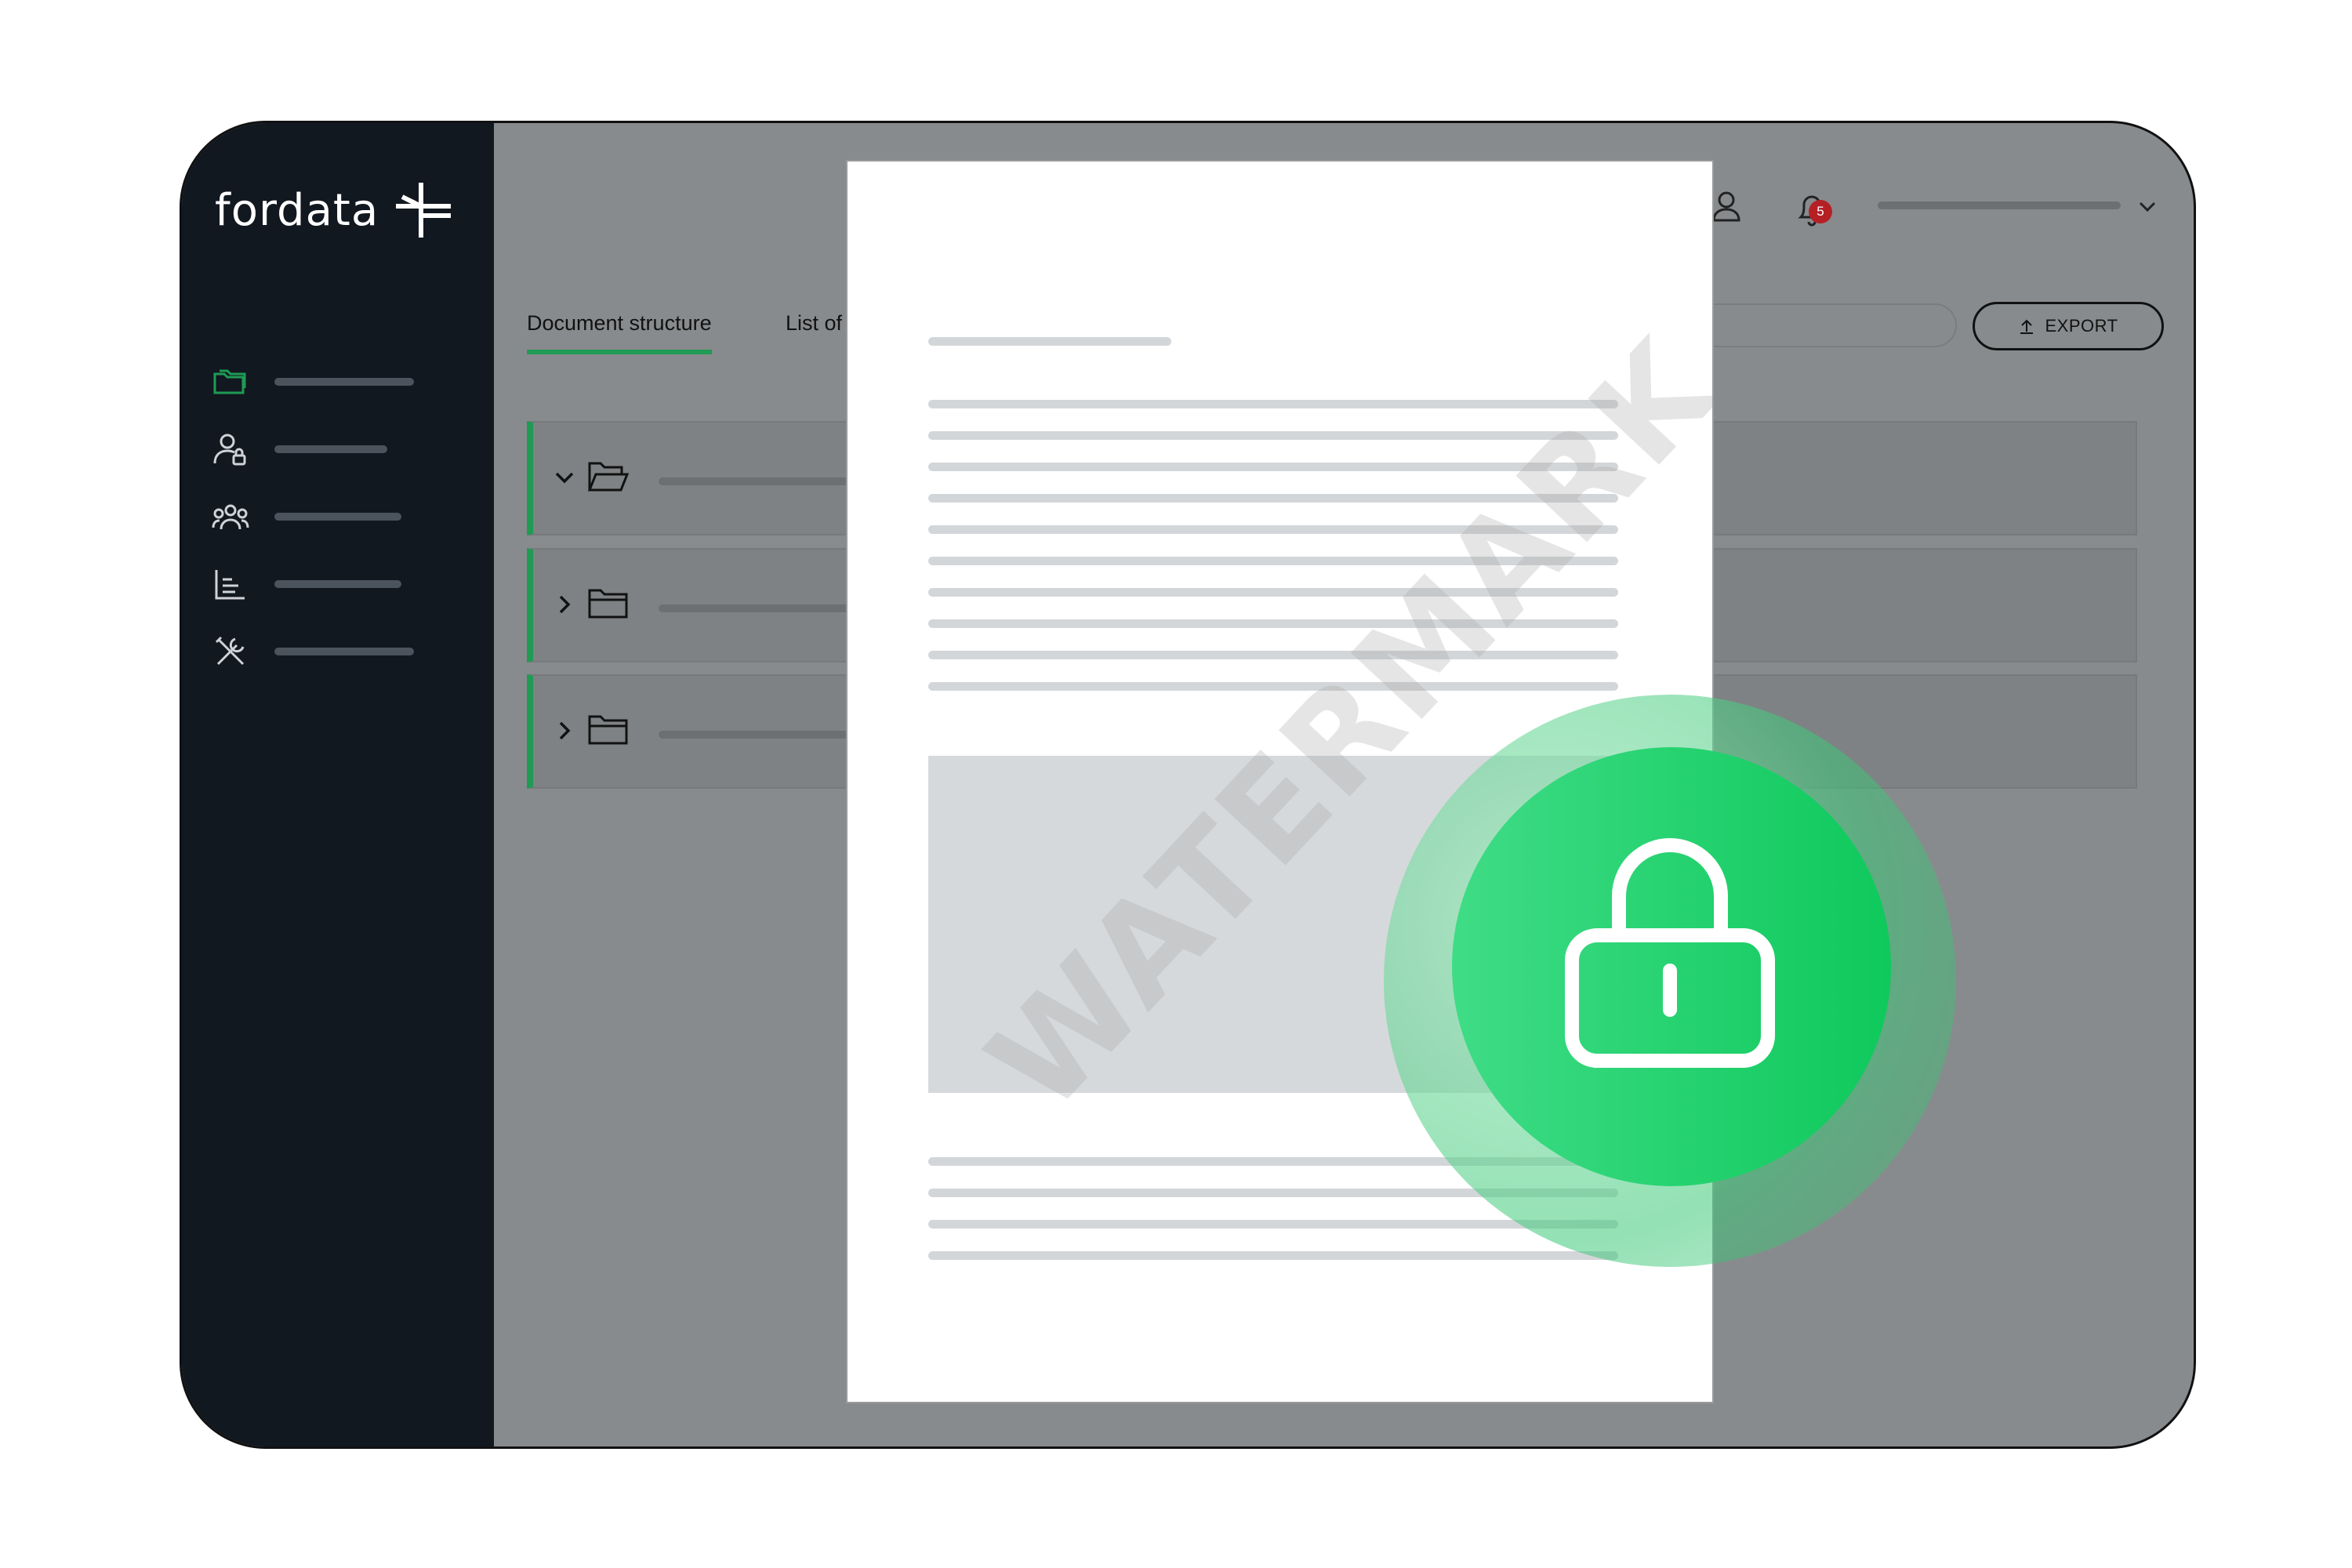 The height and width of the screenshot is (1568, 2352). Describe the element at coordinates (230, 651) in the screenshot. I see `tools-icon` at that location.